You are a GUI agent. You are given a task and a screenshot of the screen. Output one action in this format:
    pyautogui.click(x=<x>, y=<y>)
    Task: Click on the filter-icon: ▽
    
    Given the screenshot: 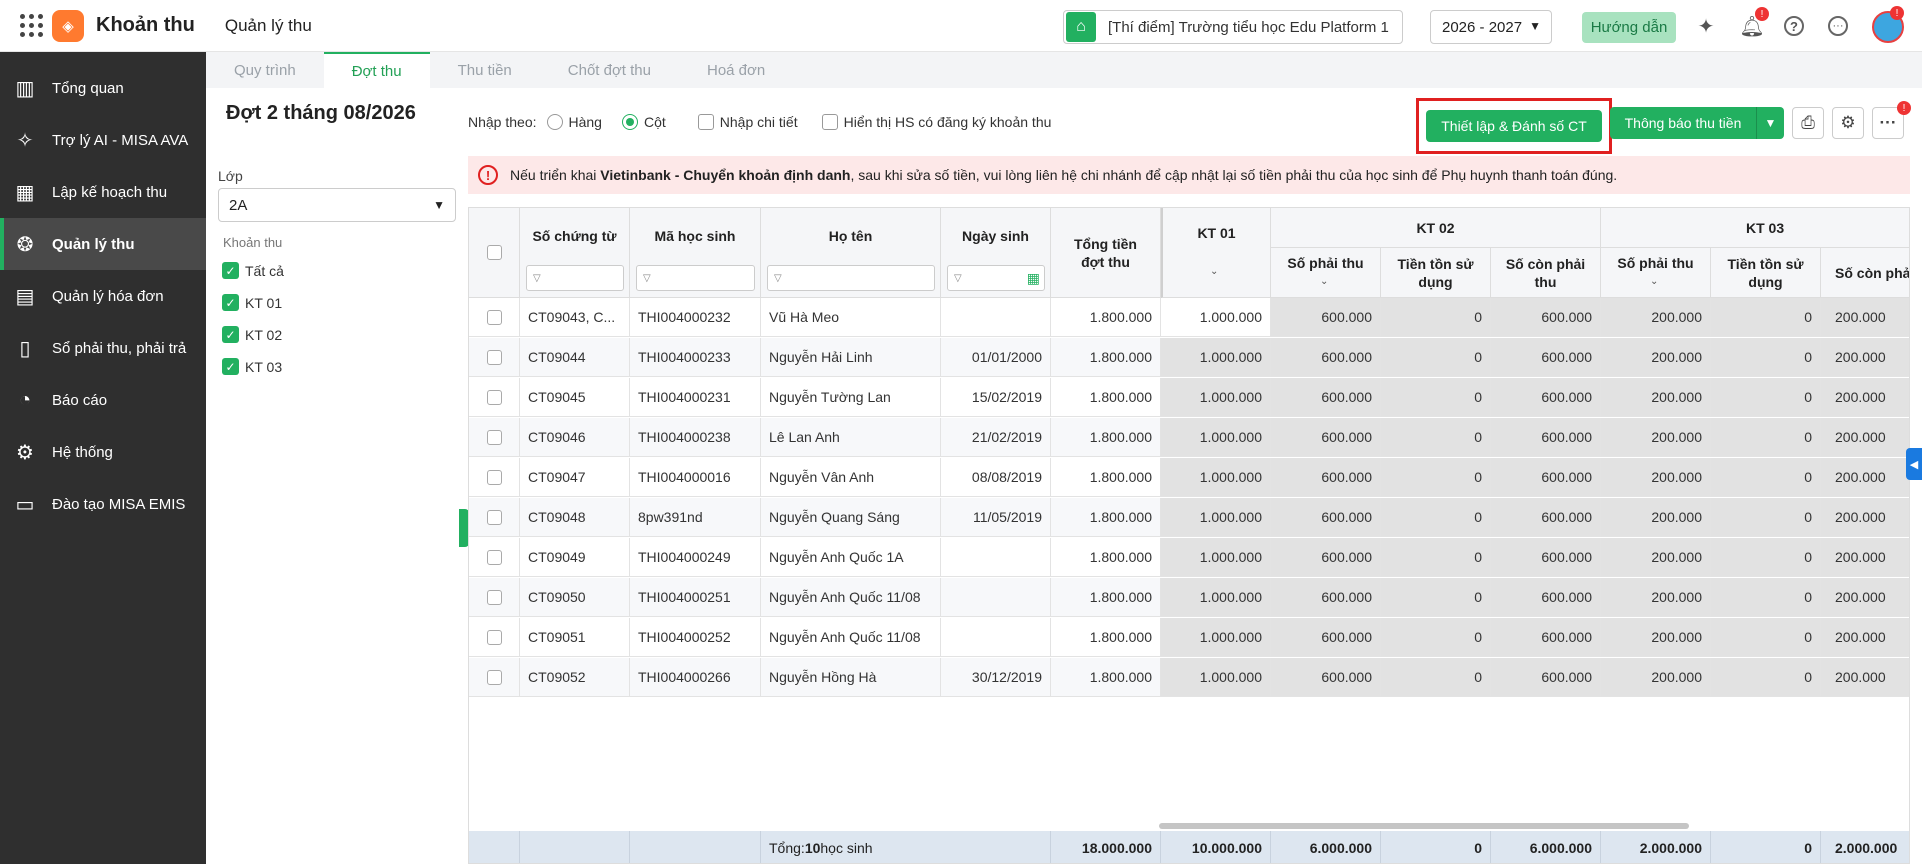 What is the action you would take?
    pyautogui.click(x=958, y=278)
    